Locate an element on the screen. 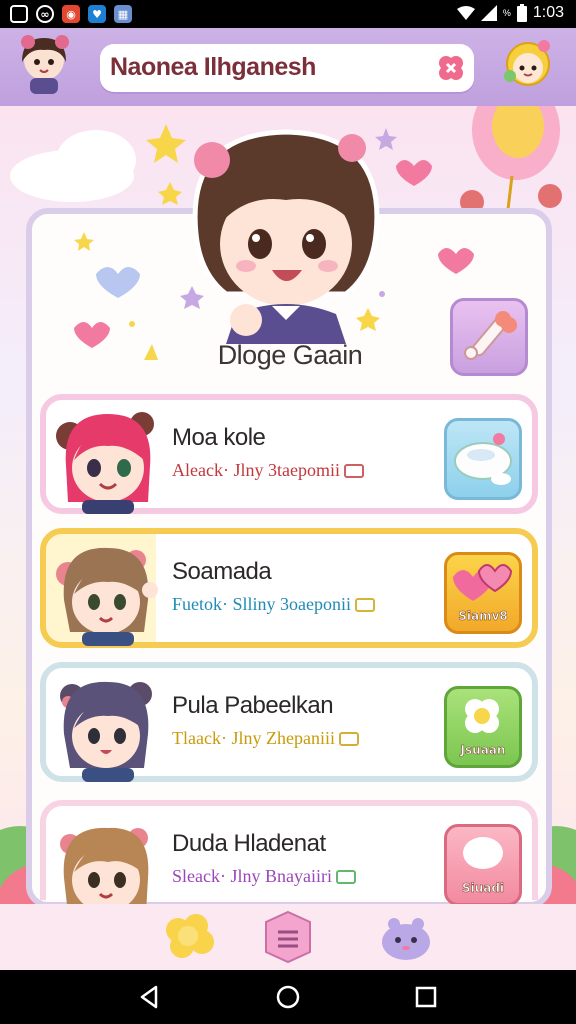 The height and width of the screenshot is (1024, 576). dumpling-icon is located at coordinates (483, 459).